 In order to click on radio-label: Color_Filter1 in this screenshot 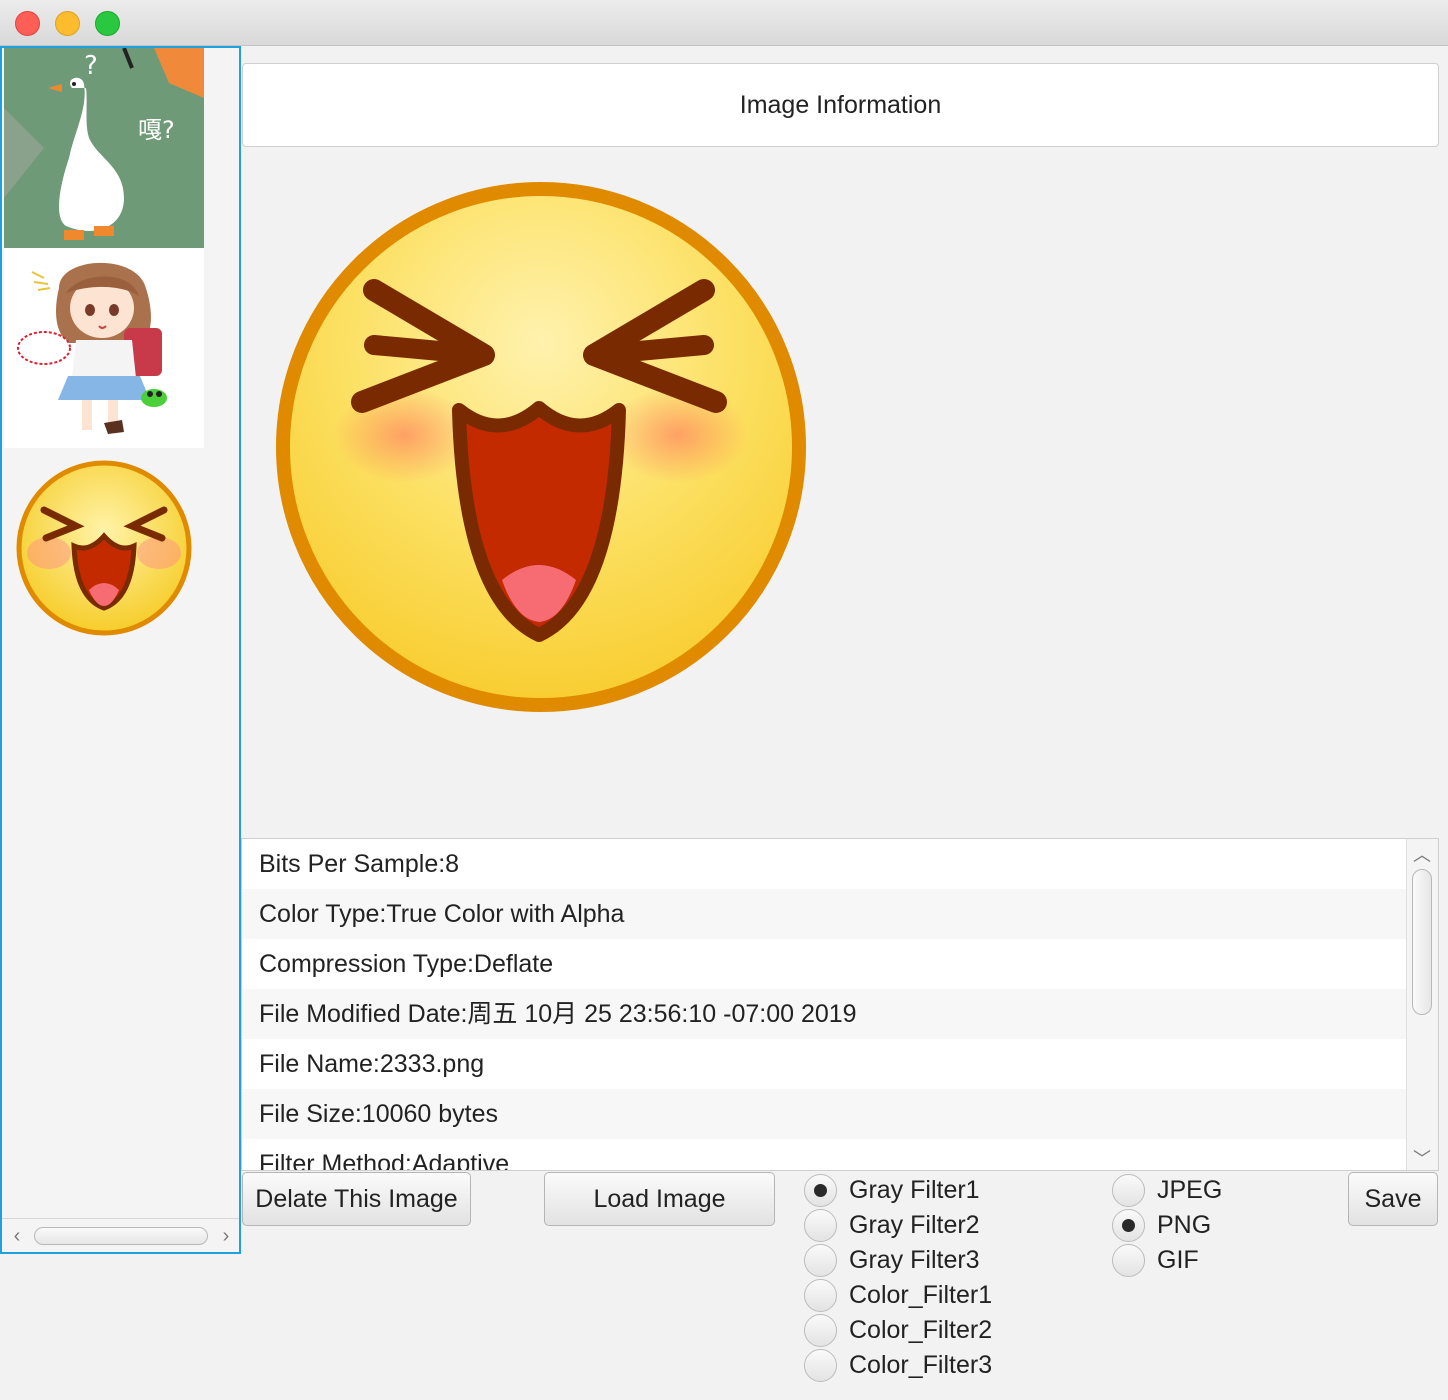, I will do `click(921, 1294)`.